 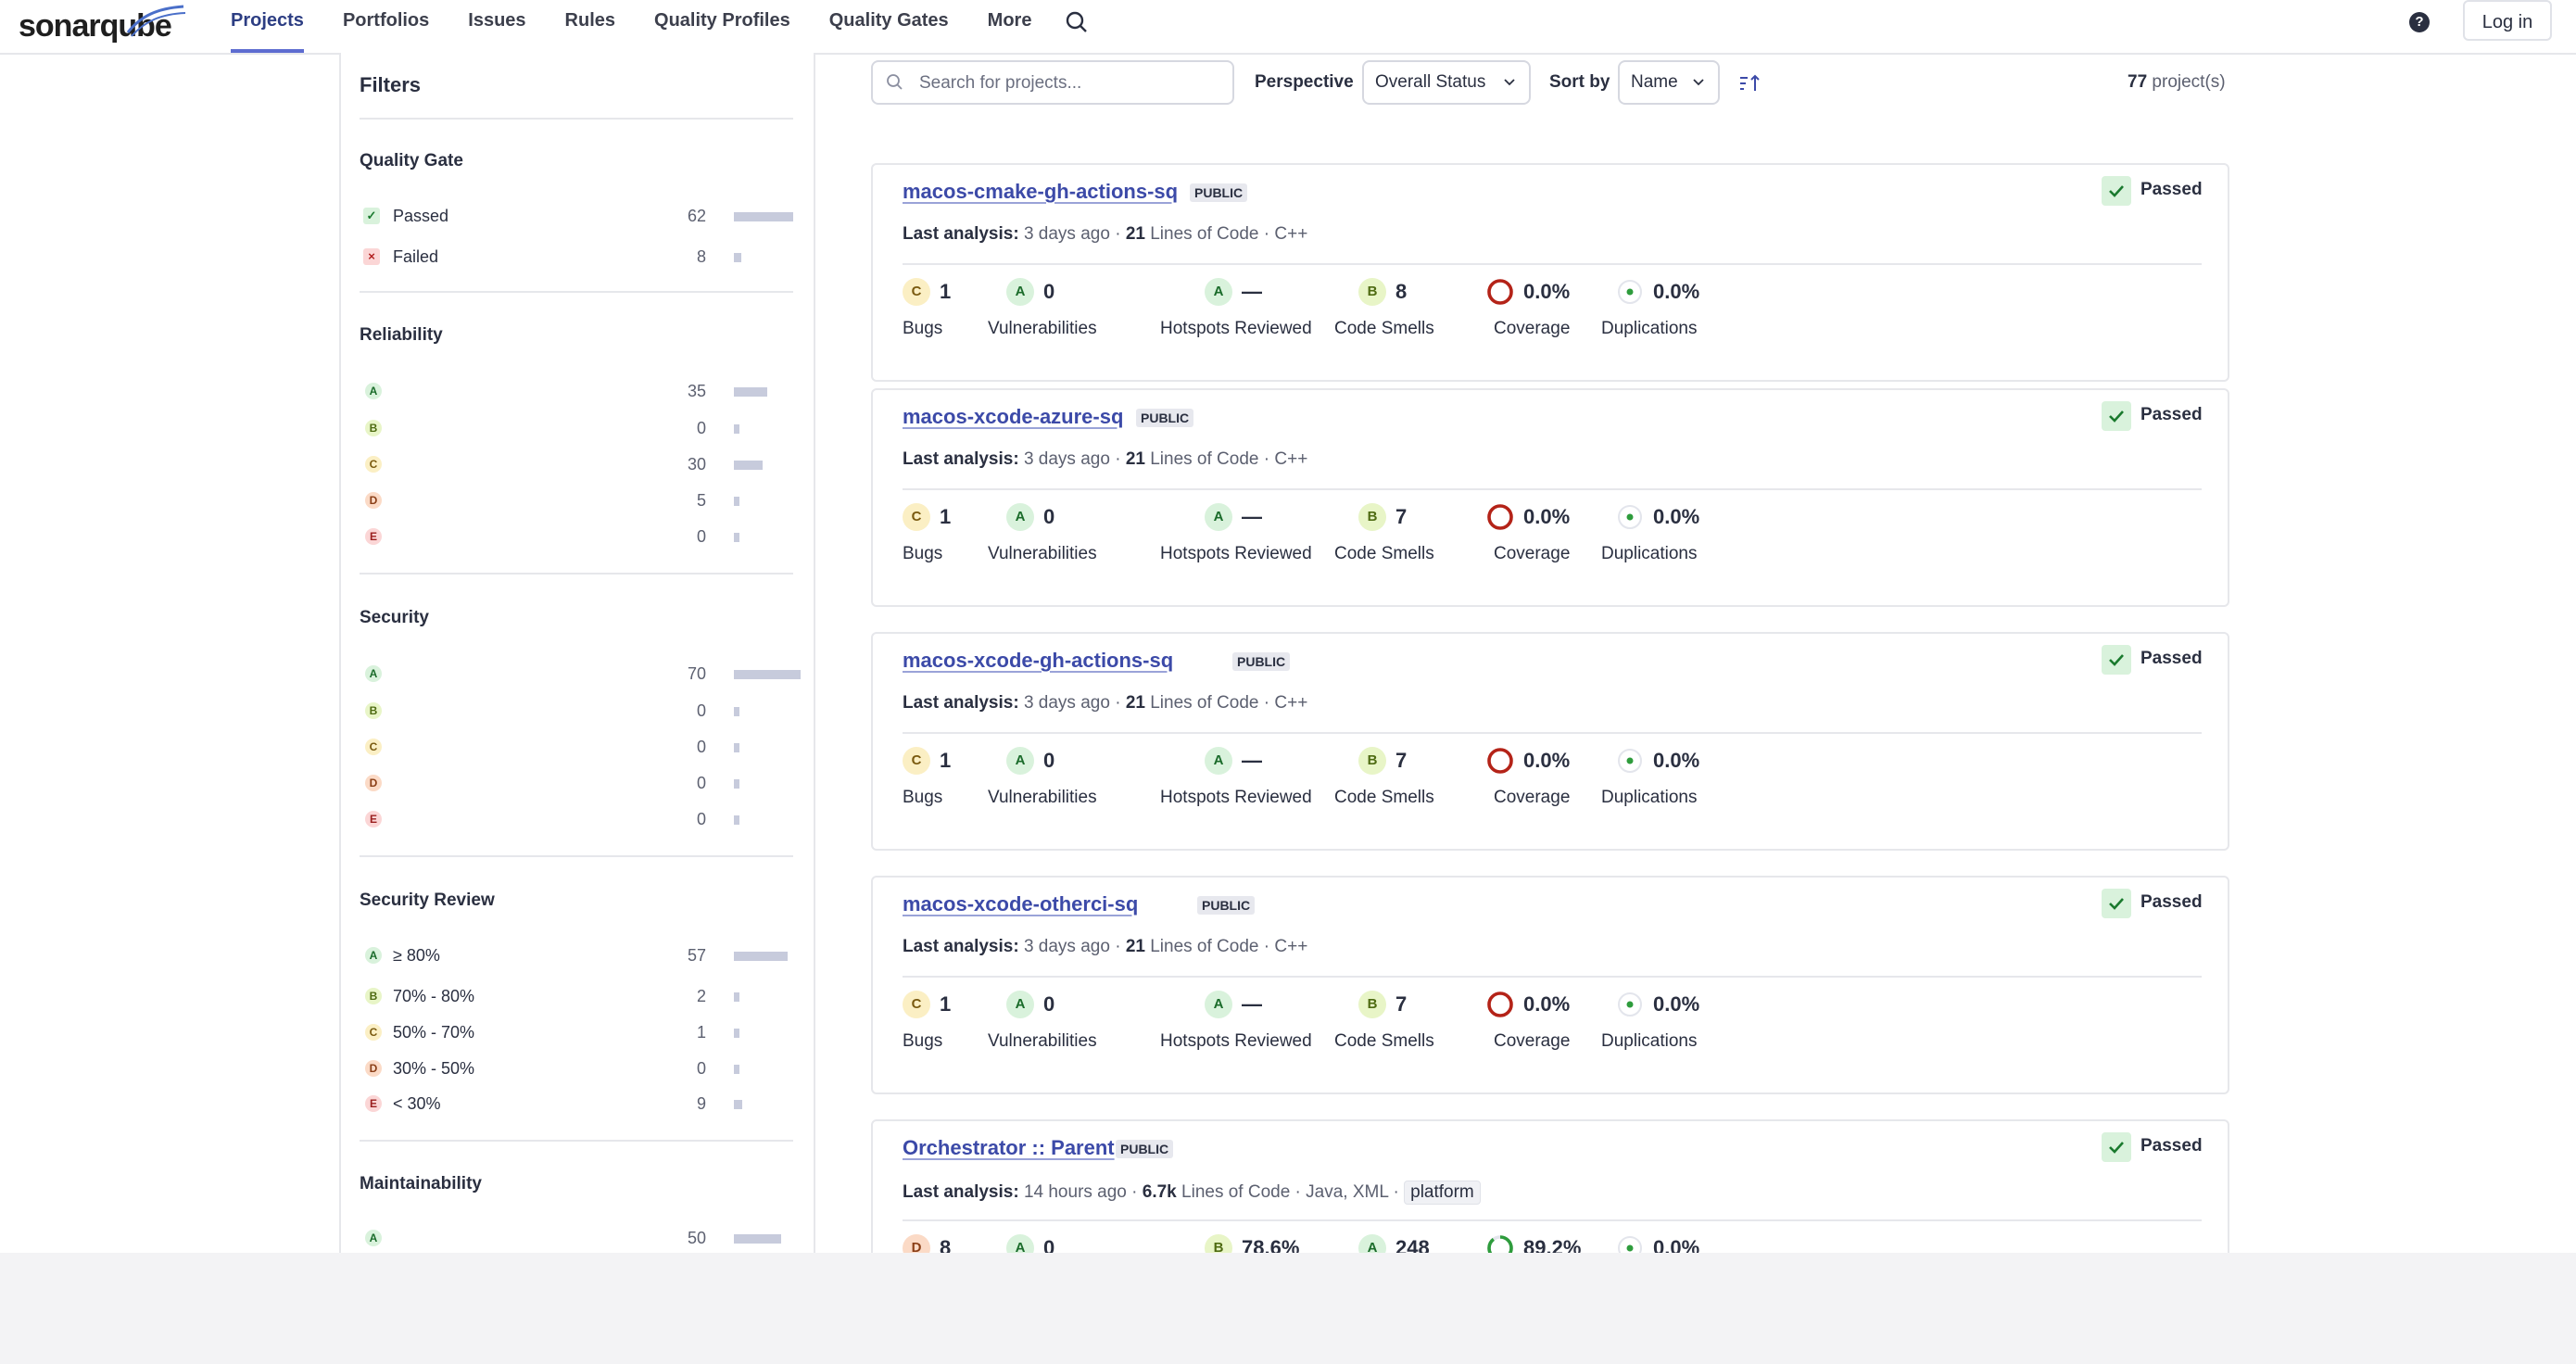 What do you see at coordinates (578, 257) in the screenshot?
I see `filter-qg-failed: × Failed 8` at bounding box center [578, 257].